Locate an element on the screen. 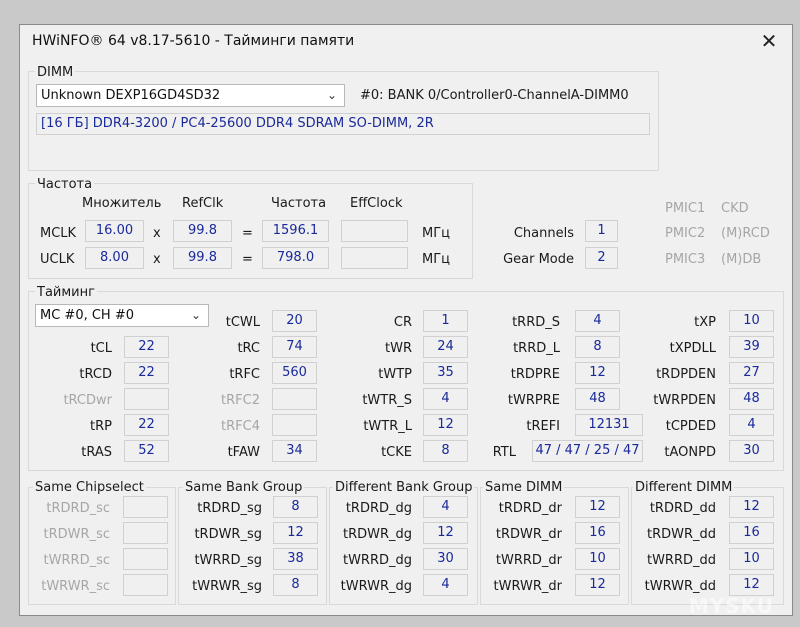  value-tWRRD_dd: 10 is located at coordinates (751, 559).